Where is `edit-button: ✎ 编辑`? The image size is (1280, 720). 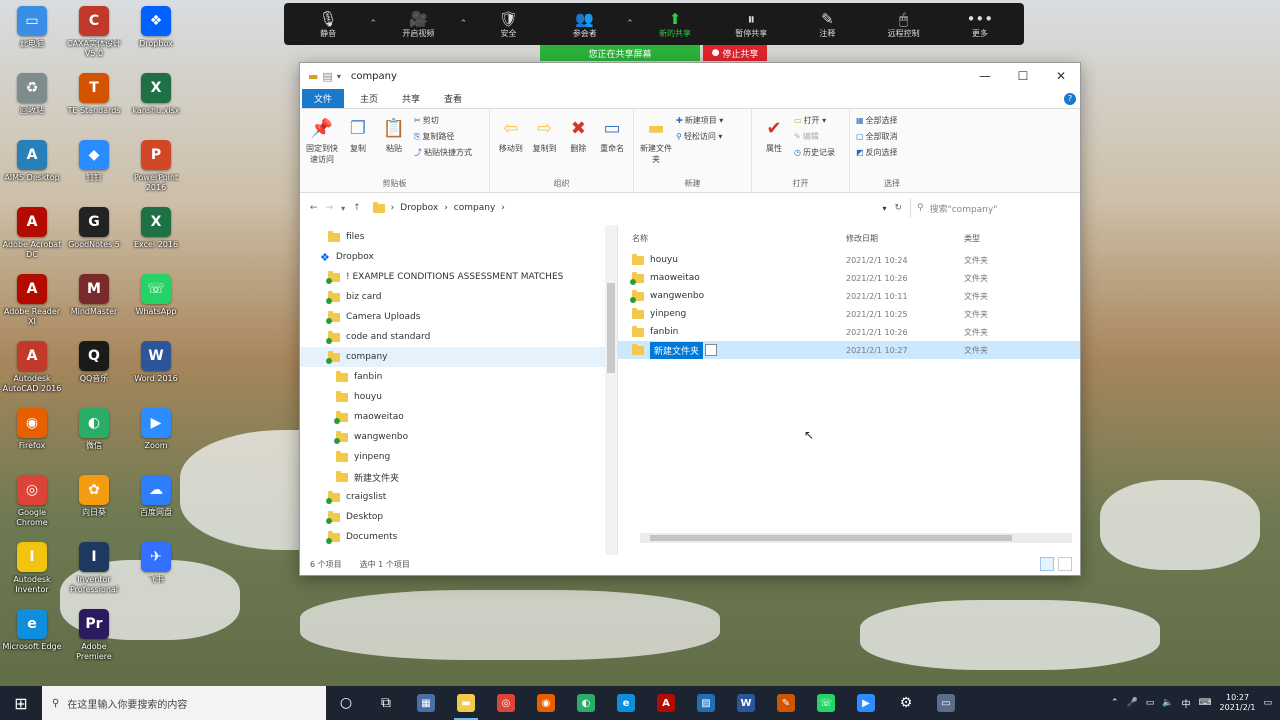 edit-button: ✎ 编辑 is located at coordinates (814, 137).